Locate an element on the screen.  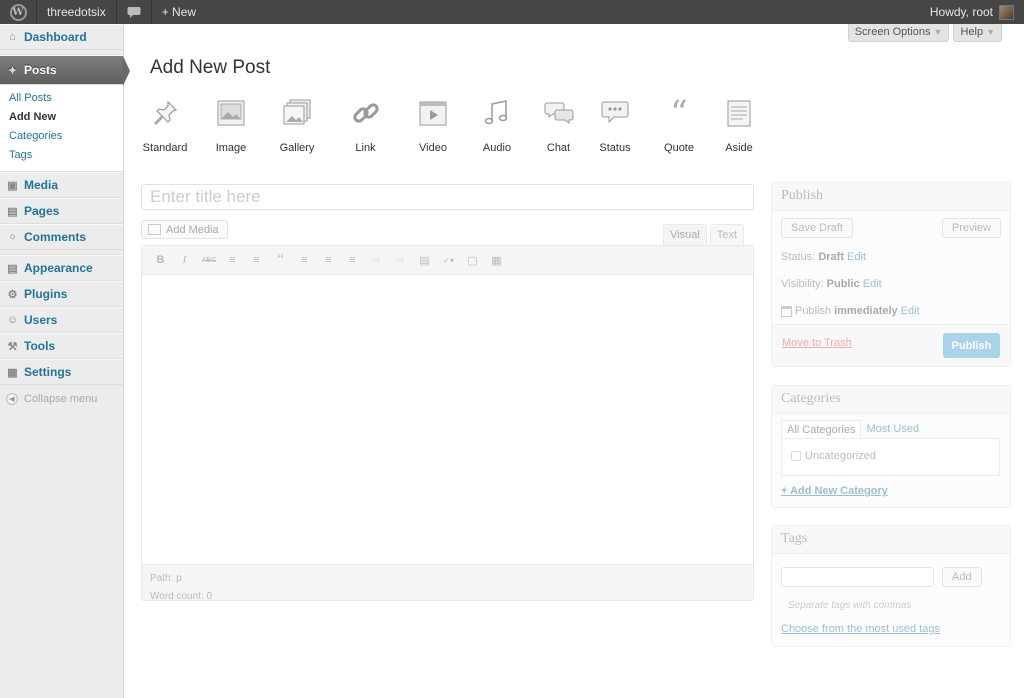
strikethrough-icon: ABC is located at coordinates (209, 260).